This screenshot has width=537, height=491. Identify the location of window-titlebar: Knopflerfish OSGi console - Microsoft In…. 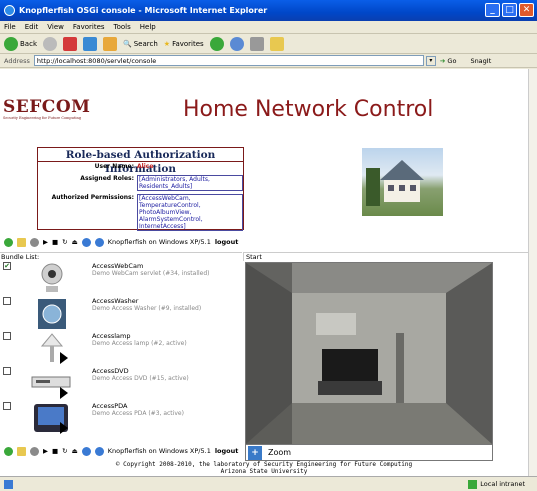
(268, 10).